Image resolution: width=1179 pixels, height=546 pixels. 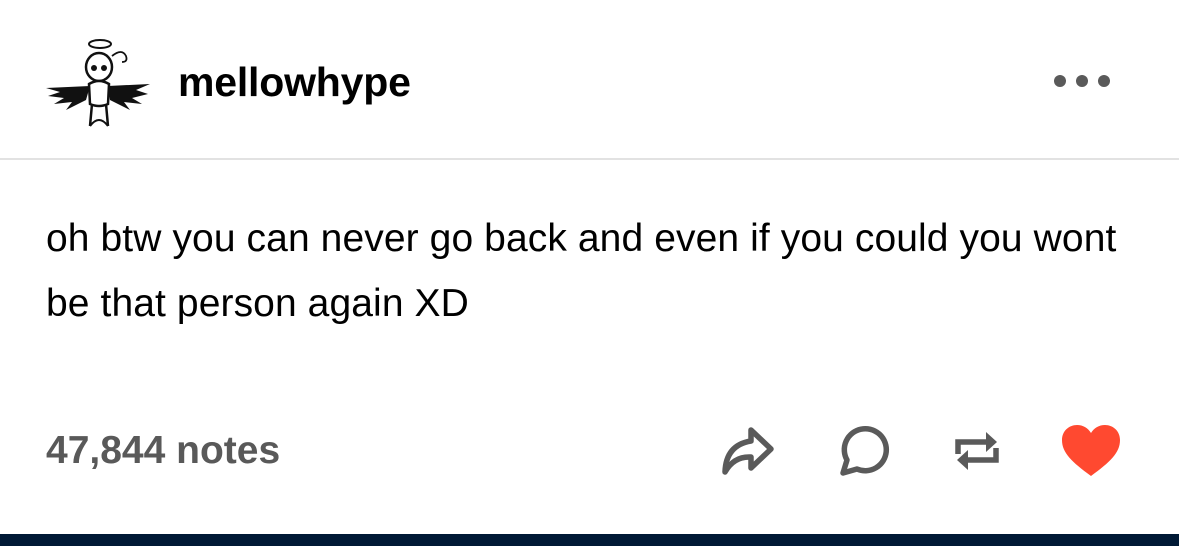 I want to click on reblog-button, so click(x=977, y=451).